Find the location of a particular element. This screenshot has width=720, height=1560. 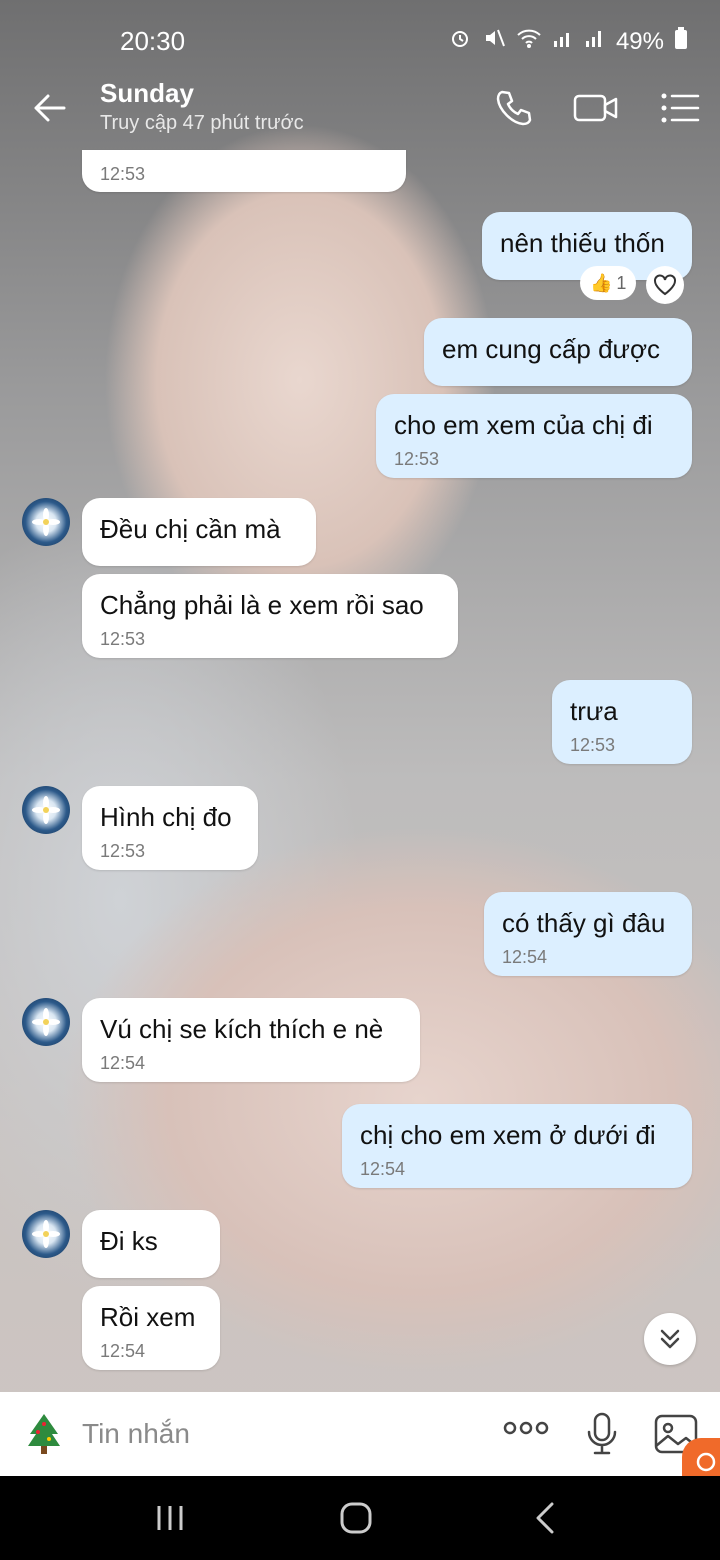

message-bubble-received: Đi ks is located at coordinates (151, 1244).